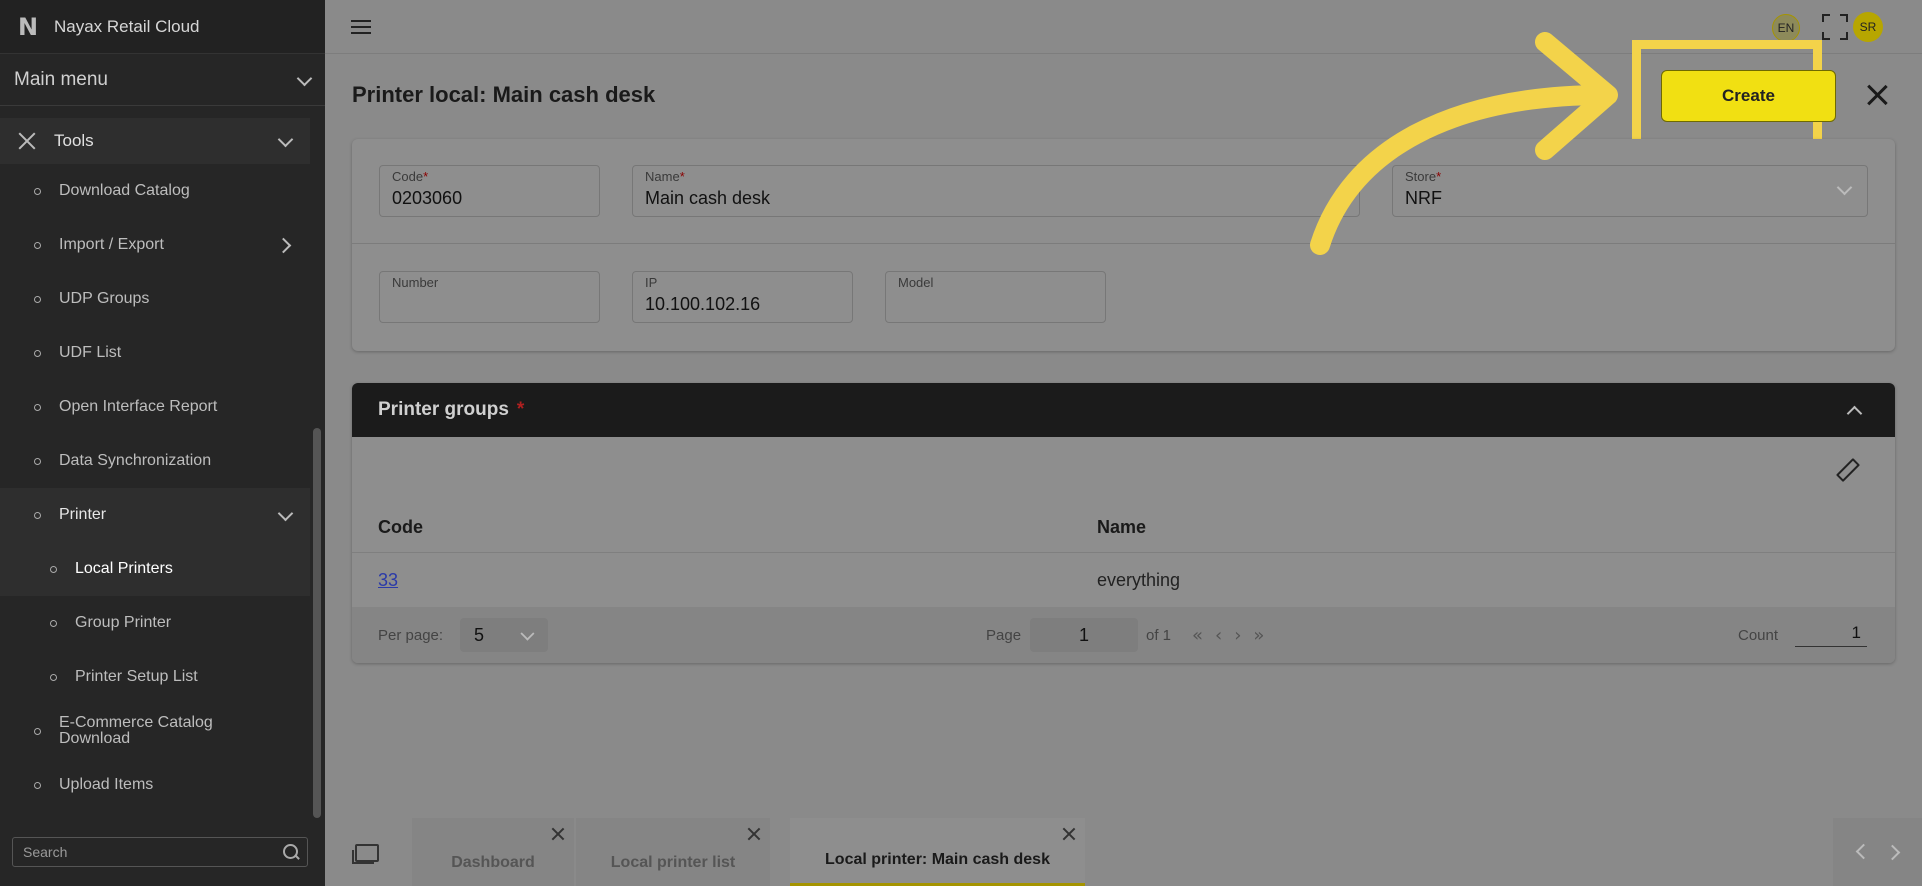 The width and height of the screenshot is (1922, 886). I want to click on brand-header: N Nayax Retail Cloud, so click(162, 27).